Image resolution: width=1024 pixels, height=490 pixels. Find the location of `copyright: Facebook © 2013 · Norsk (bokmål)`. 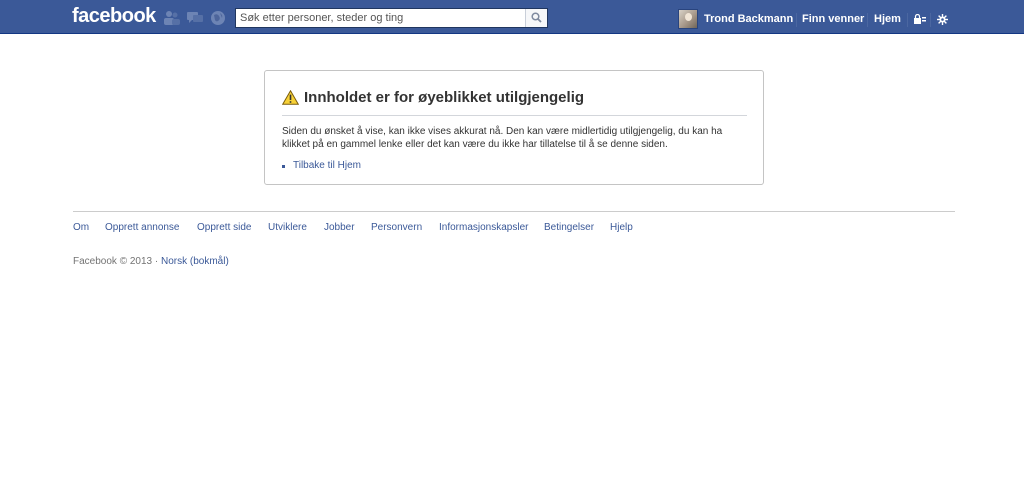

copyright: Facebook © 2013 · Norsk (bokmål) is located at coordinates (151, 261).